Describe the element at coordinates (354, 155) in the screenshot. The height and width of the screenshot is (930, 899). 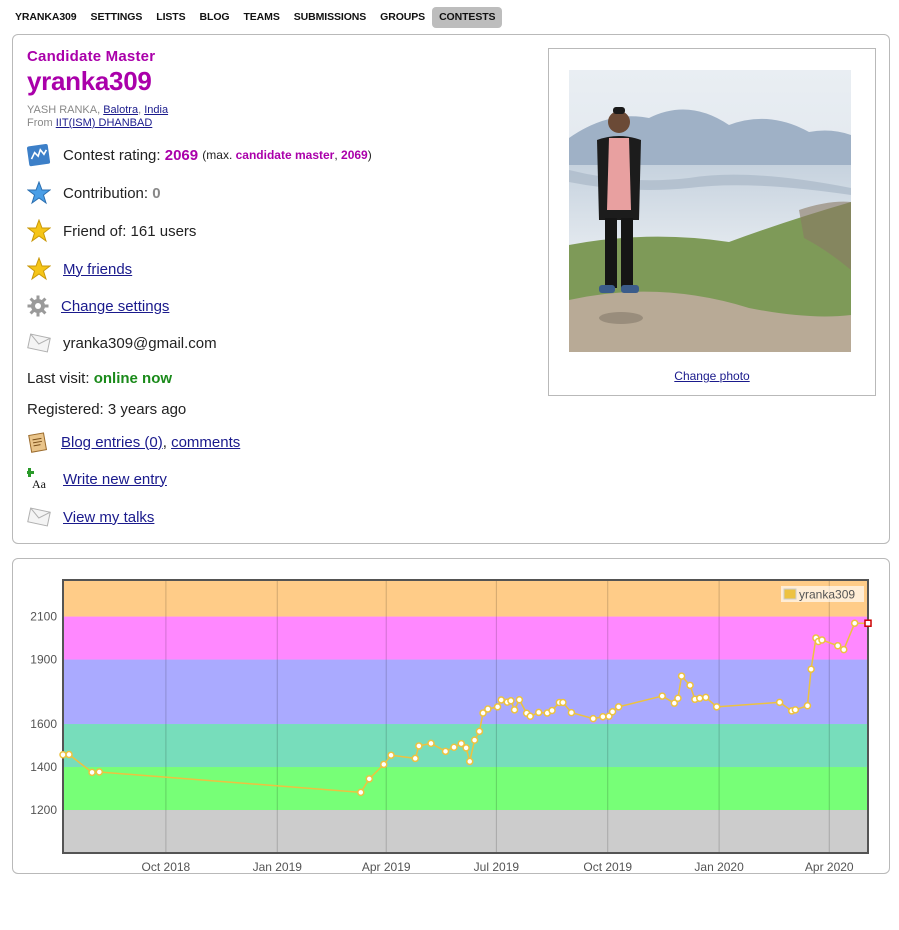
I see `max-rating-value: 2069` at that location.